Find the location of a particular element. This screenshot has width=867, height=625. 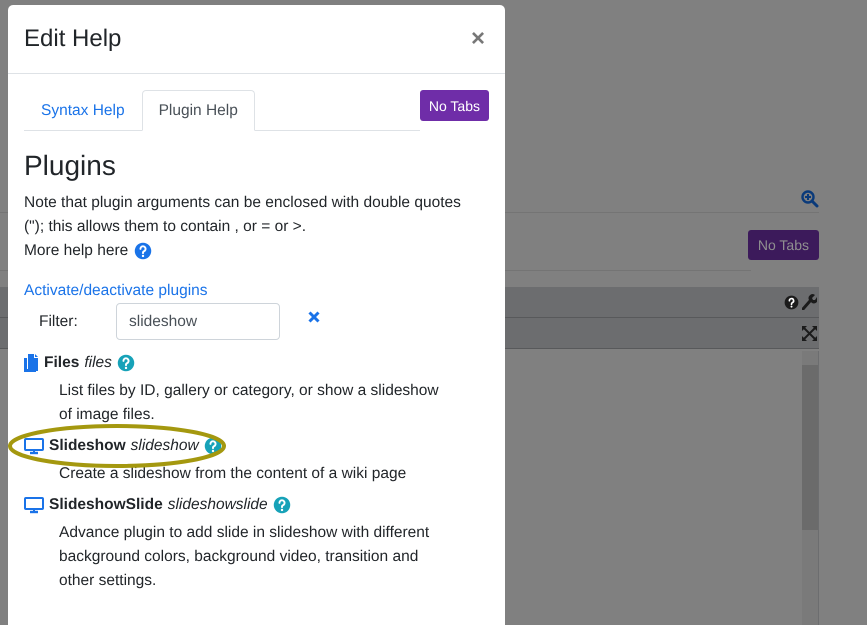

dialog-title: Edit Help is located at coordinates (73, 39).